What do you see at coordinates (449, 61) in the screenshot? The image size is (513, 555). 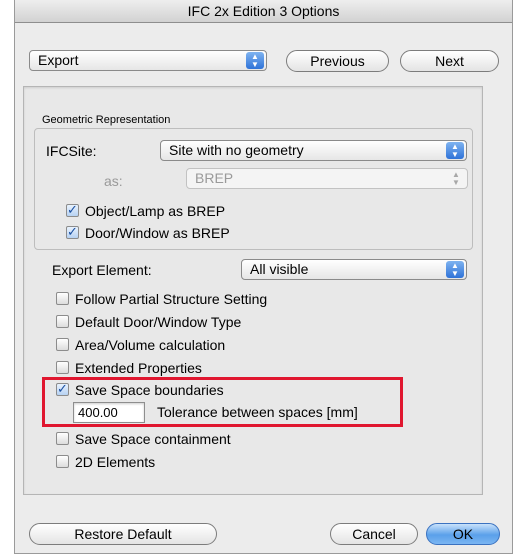 I see `next-button: Next` at bounding box center [449, 61].